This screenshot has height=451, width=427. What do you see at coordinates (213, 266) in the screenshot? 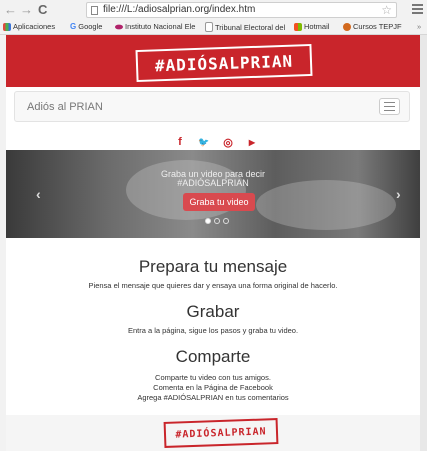
I see `section-title-prepara: Prepara tu mensaje` at bounding box center [213, 266].